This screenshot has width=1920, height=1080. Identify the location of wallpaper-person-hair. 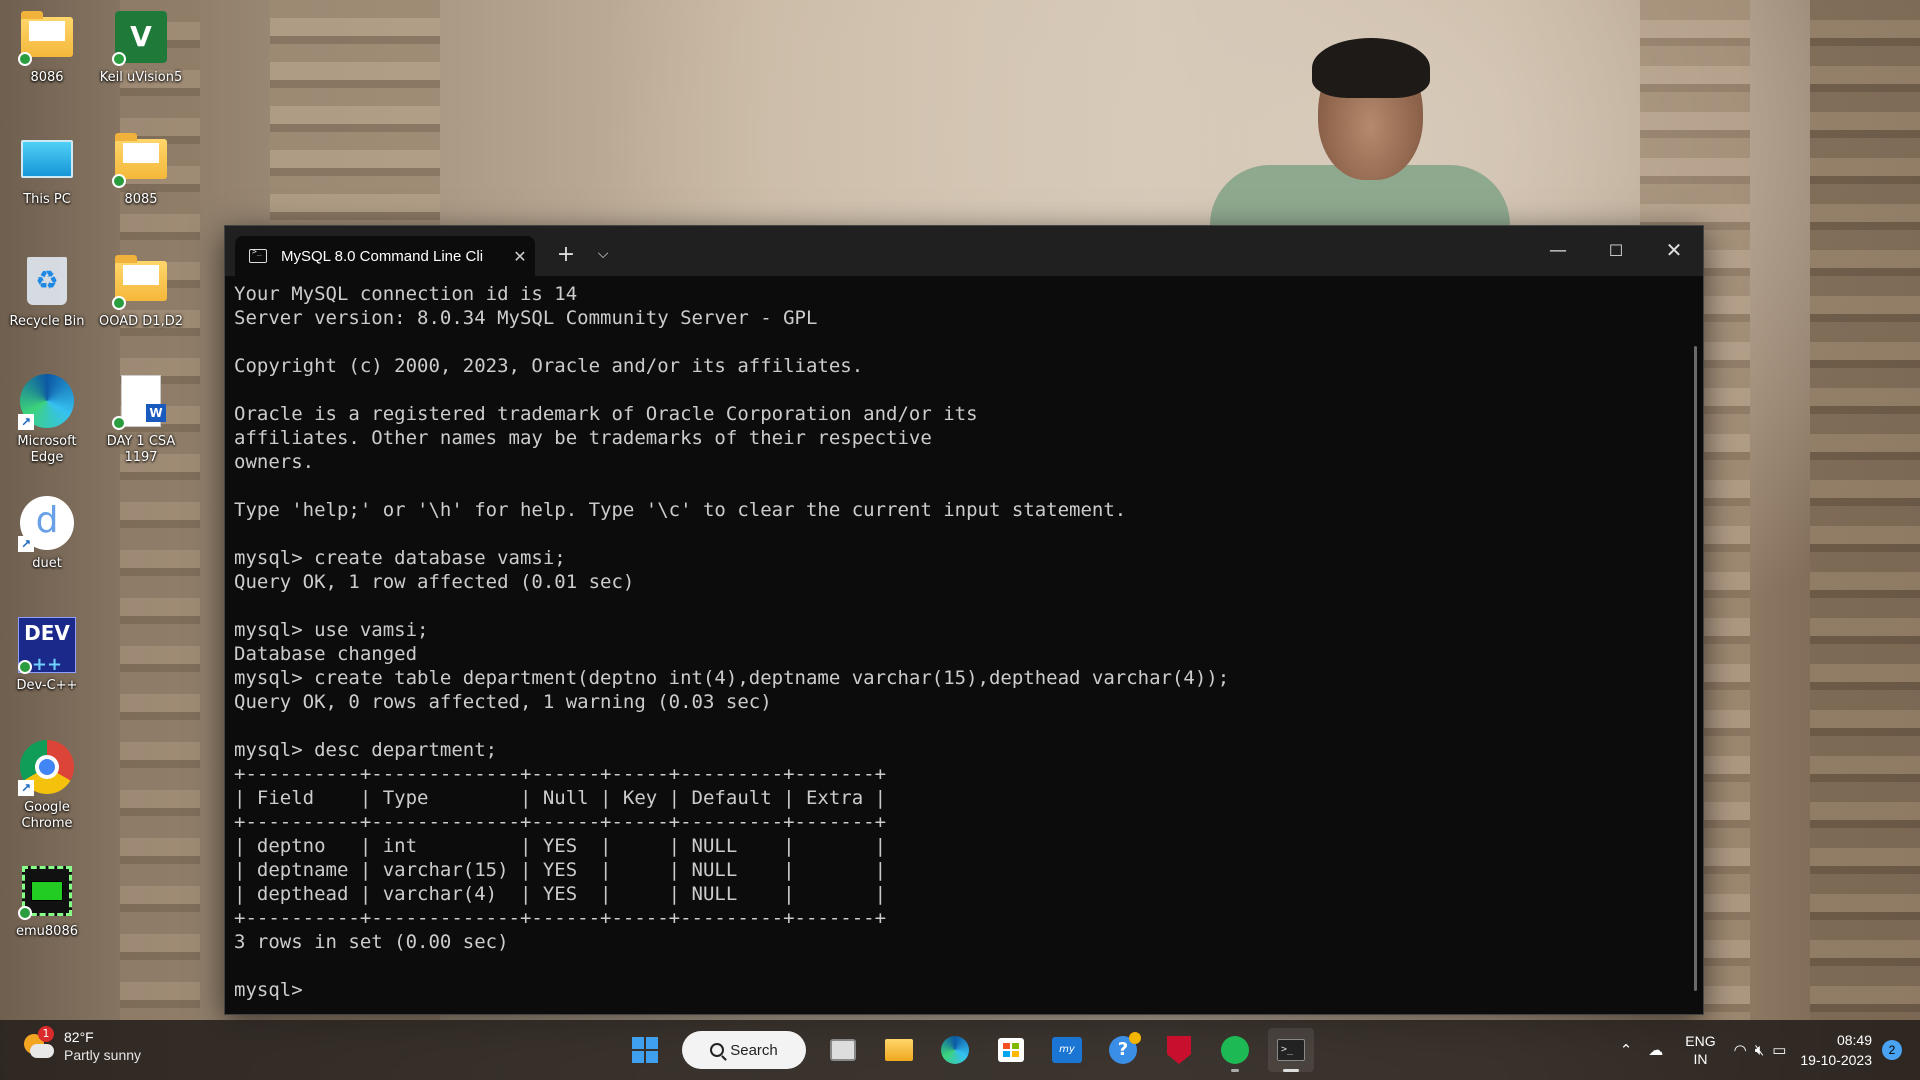
(1371, 68).